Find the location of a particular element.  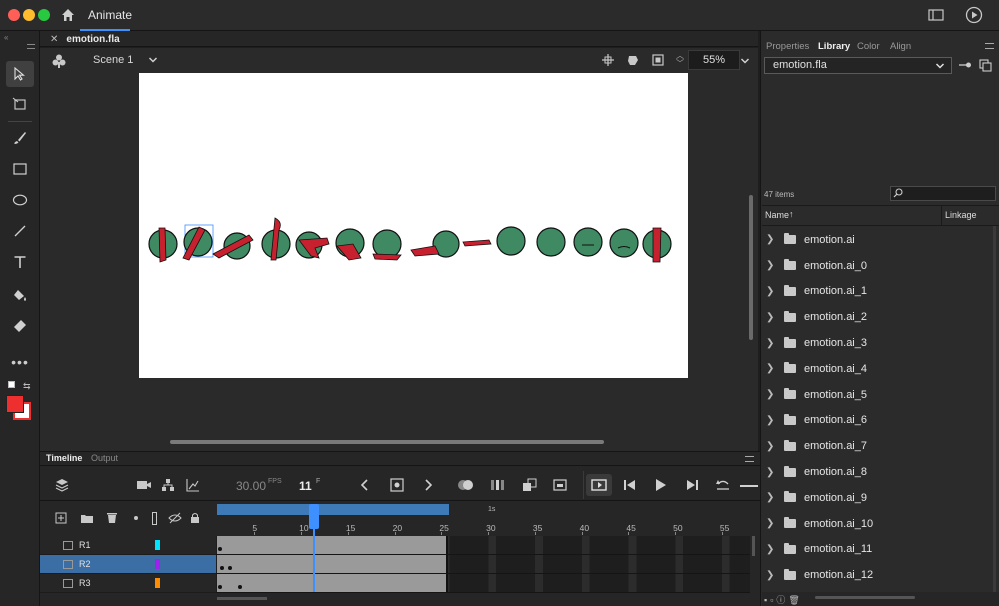

timeline-menu-icon is located at coordinates (749, 459).